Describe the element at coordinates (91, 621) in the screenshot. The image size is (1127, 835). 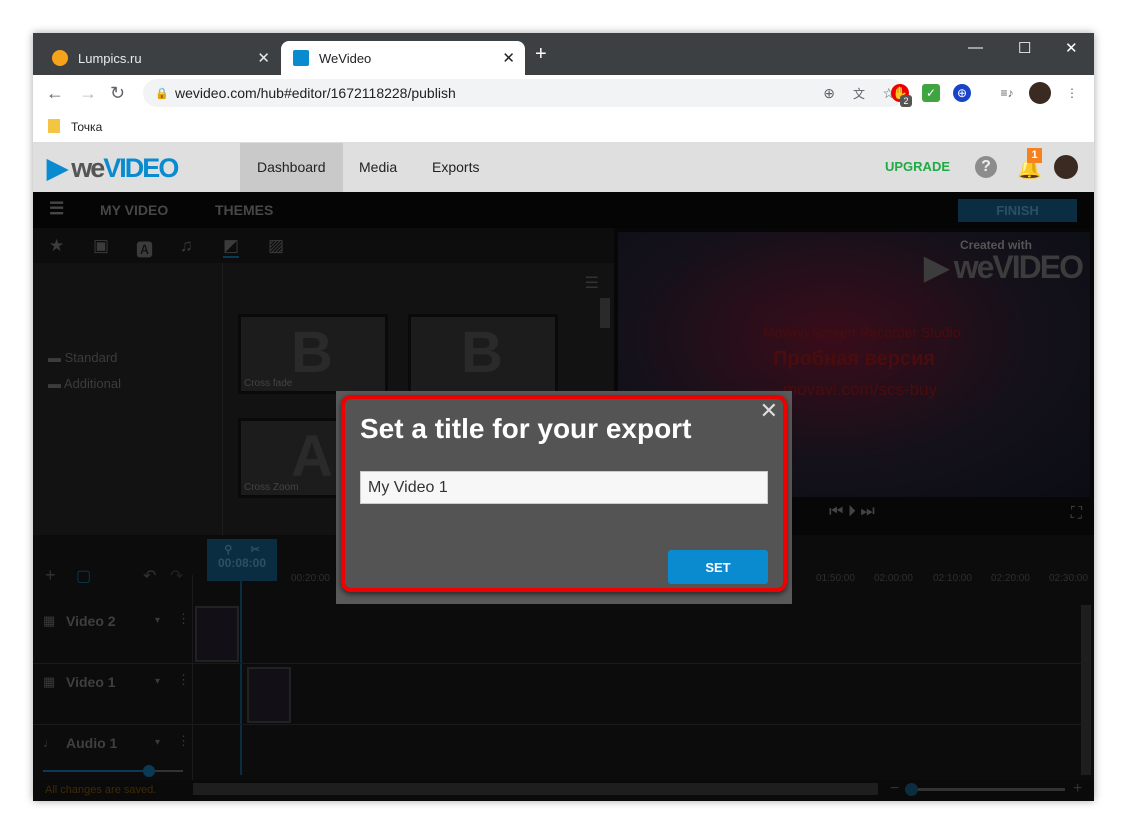
I see `track-name: Video 2` at that location.